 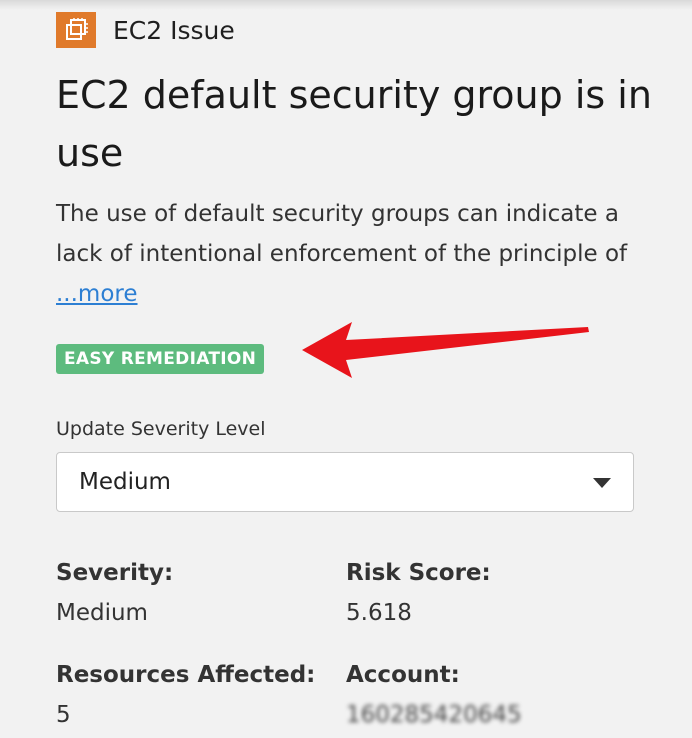 I want to click on risk-score-value: 5.618, so click(x=379, y=613).